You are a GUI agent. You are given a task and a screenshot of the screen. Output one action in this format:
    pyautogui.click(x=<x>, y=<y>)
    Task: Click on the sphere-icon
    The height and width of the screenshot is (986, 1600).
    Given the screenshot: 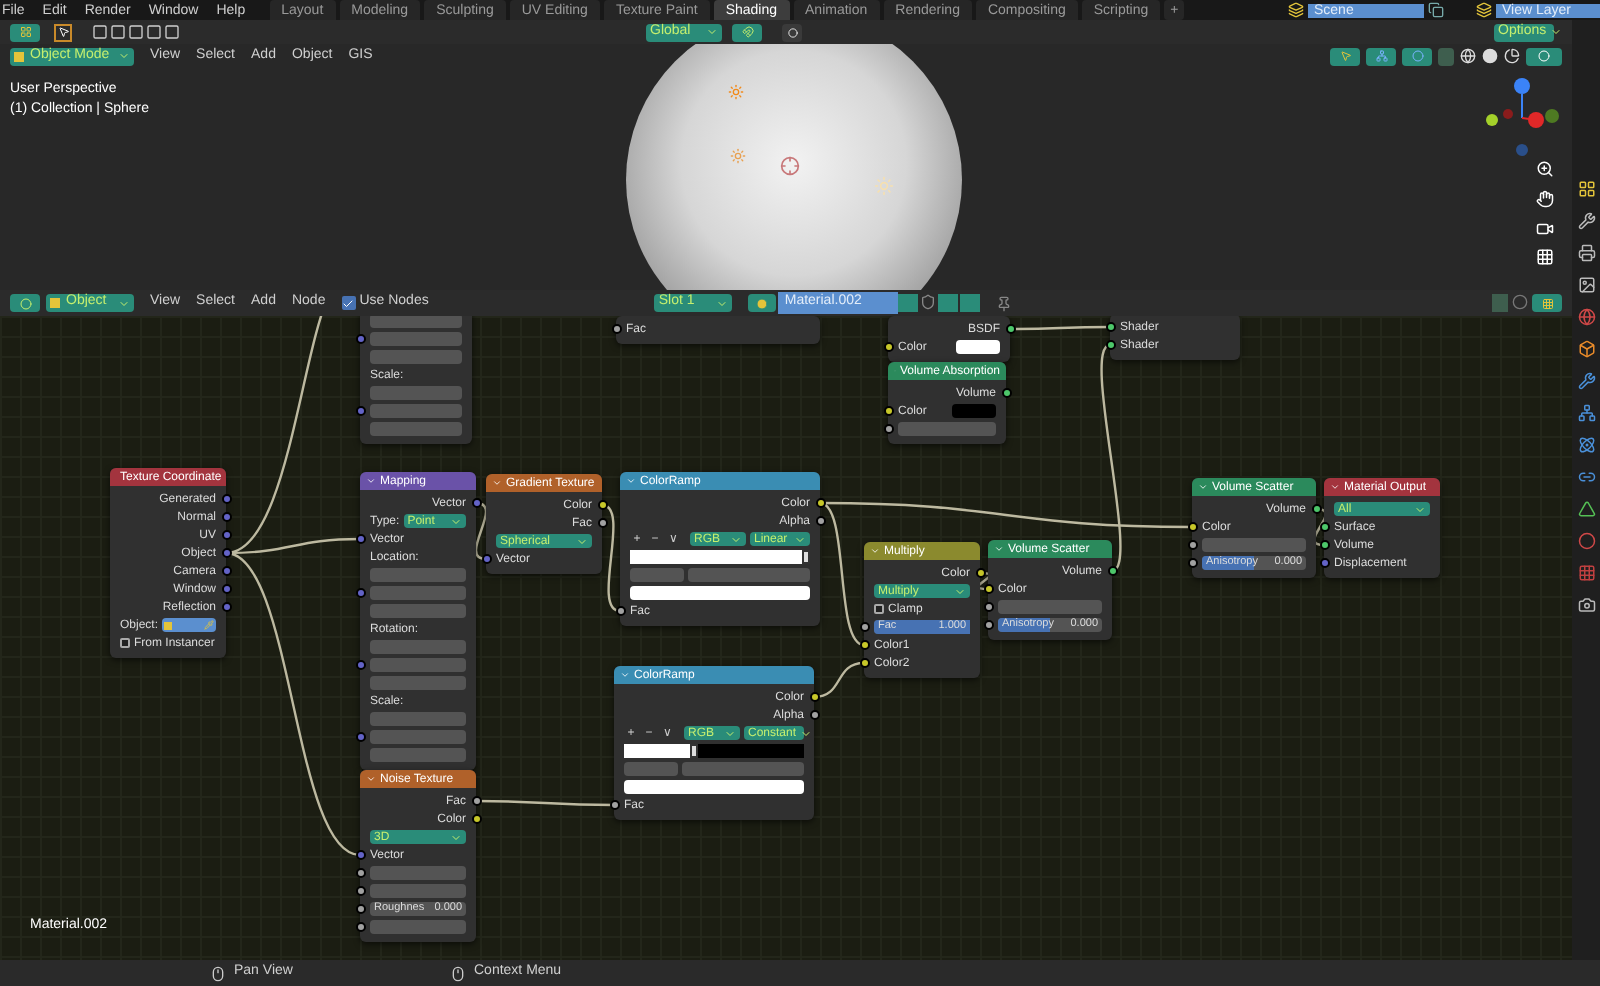 What is the action you would take?
    pyautogui.click(x=762, y=303)
    